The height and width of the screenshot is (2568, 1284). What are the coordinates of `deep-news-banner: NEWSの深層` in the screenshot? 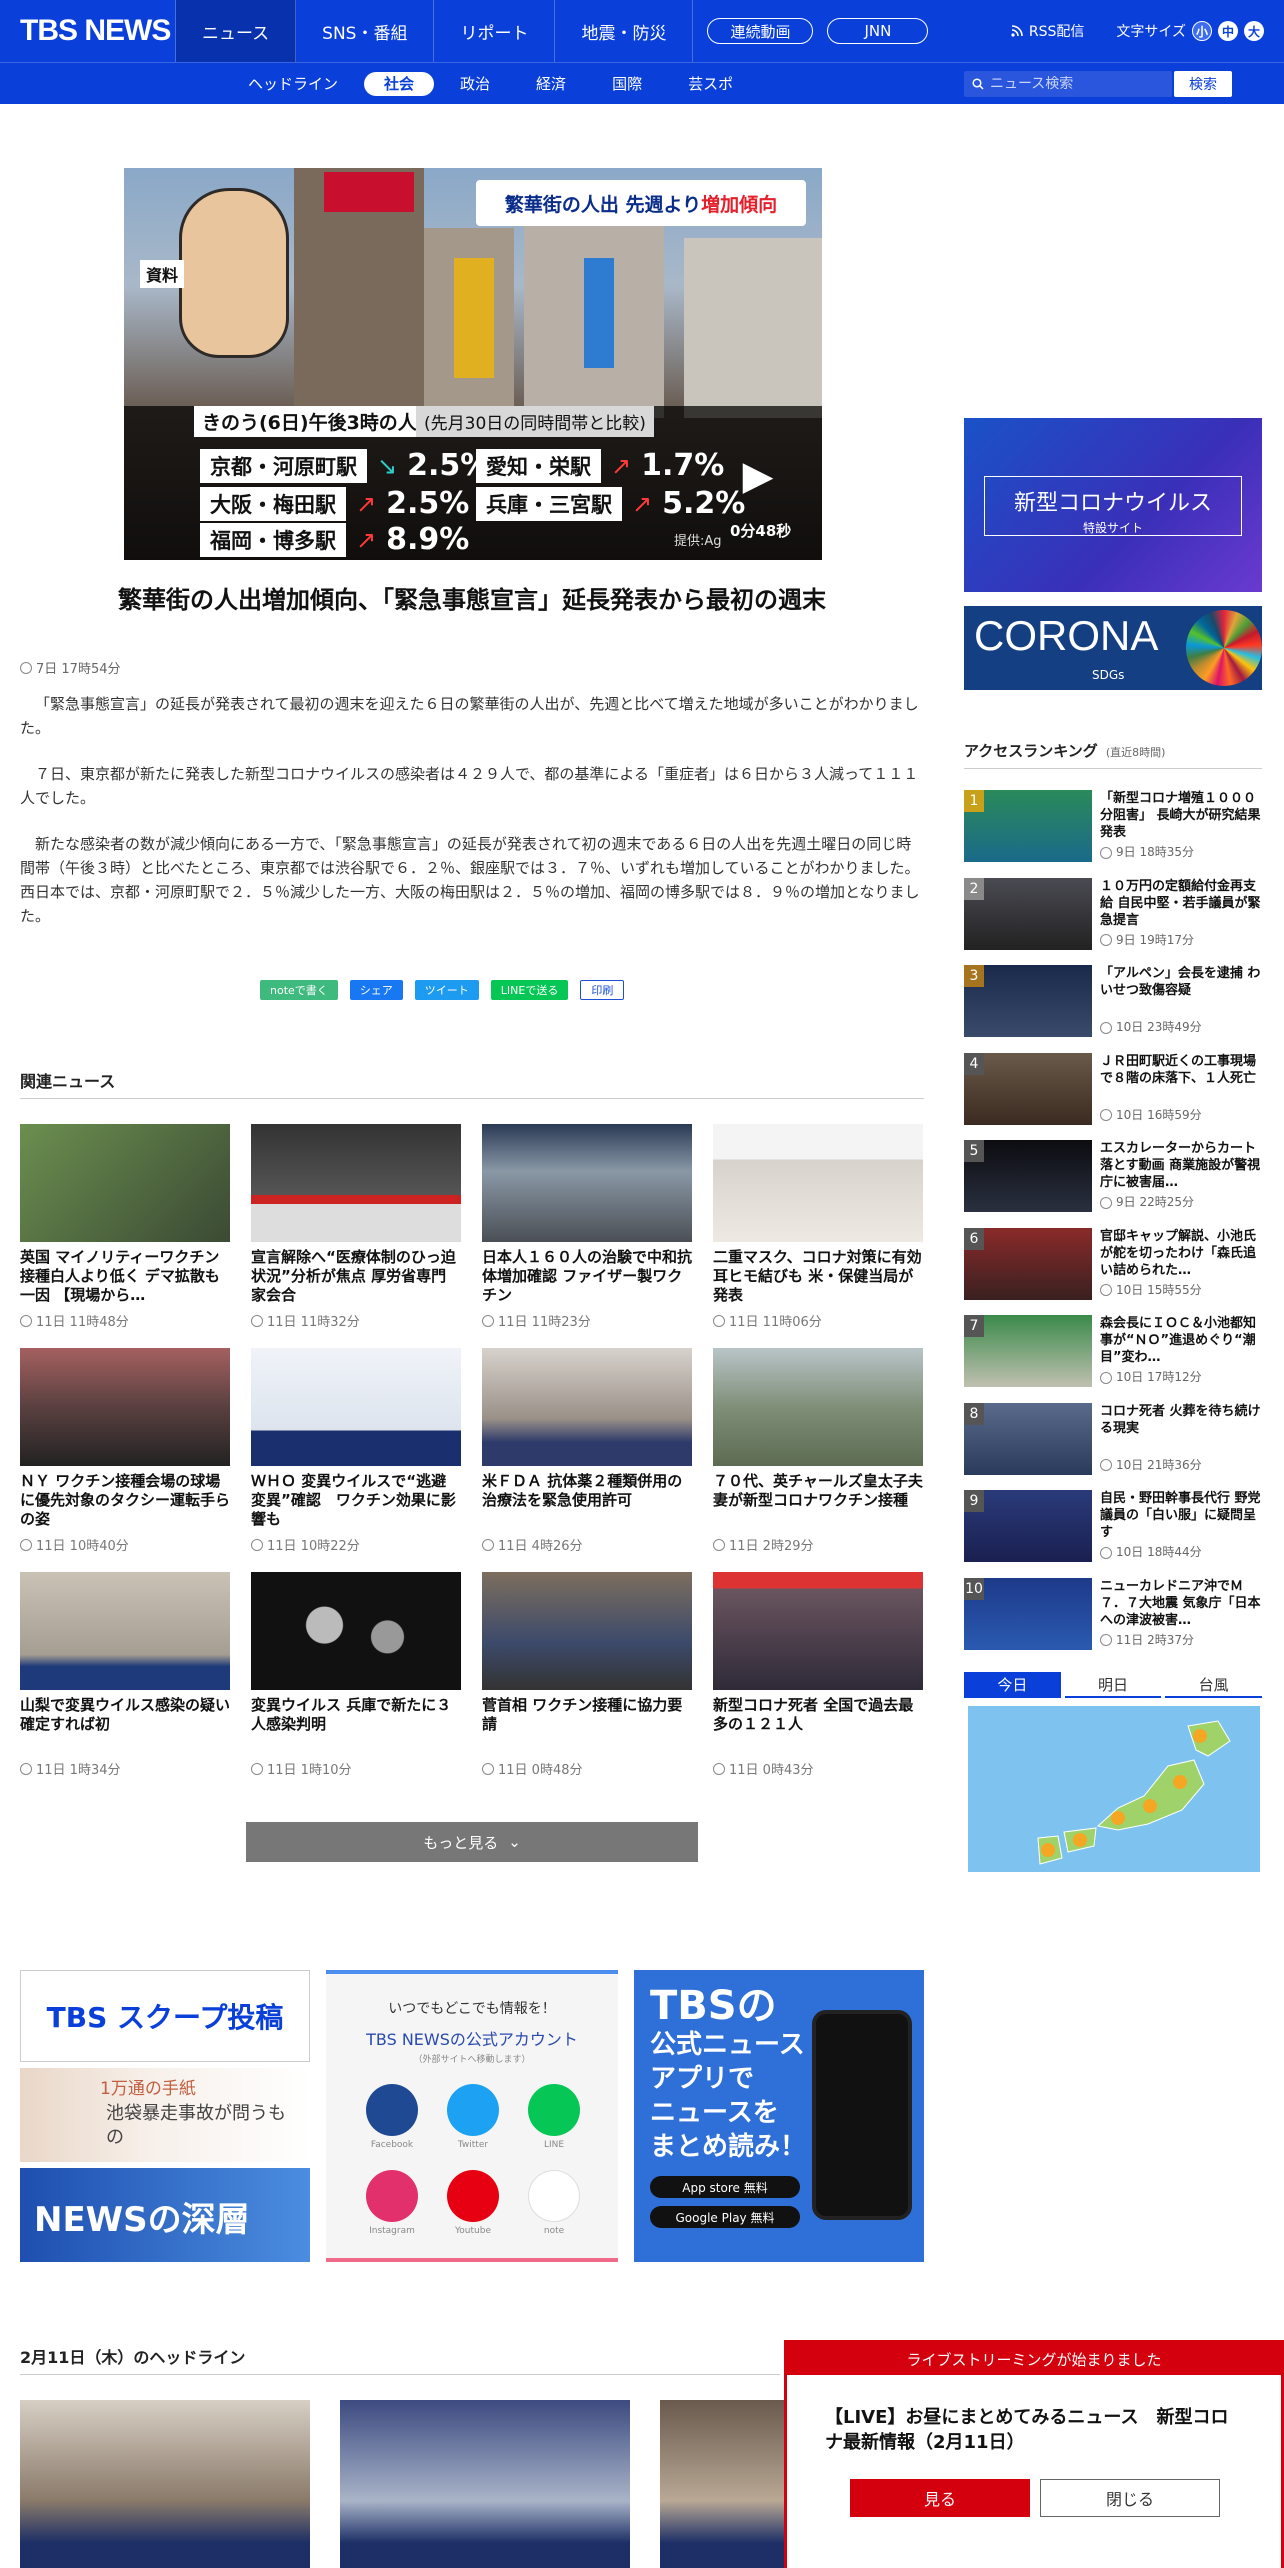 It's located at (165, 2215).